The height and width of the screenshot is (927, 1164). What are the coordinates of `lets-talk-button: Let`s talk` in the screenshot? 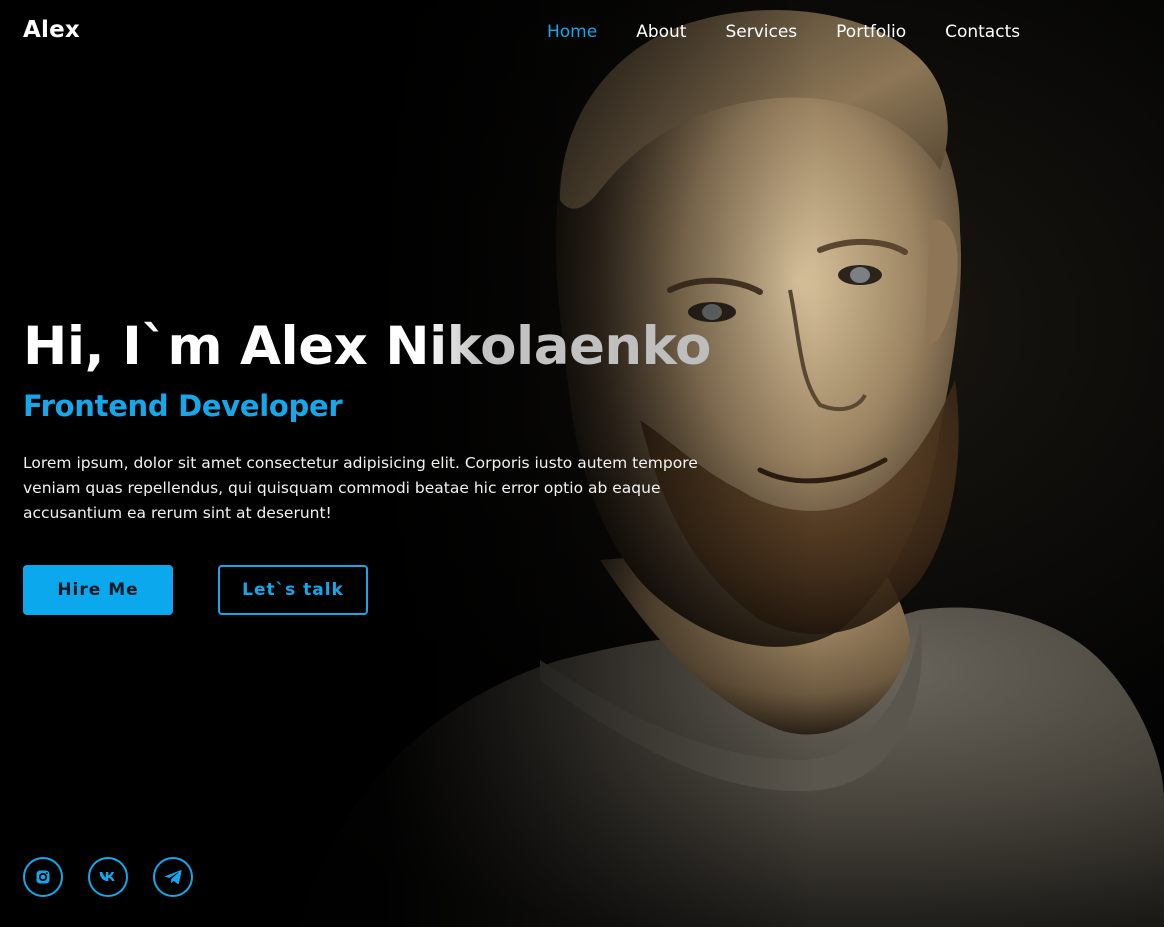 It's located at (293, 590).